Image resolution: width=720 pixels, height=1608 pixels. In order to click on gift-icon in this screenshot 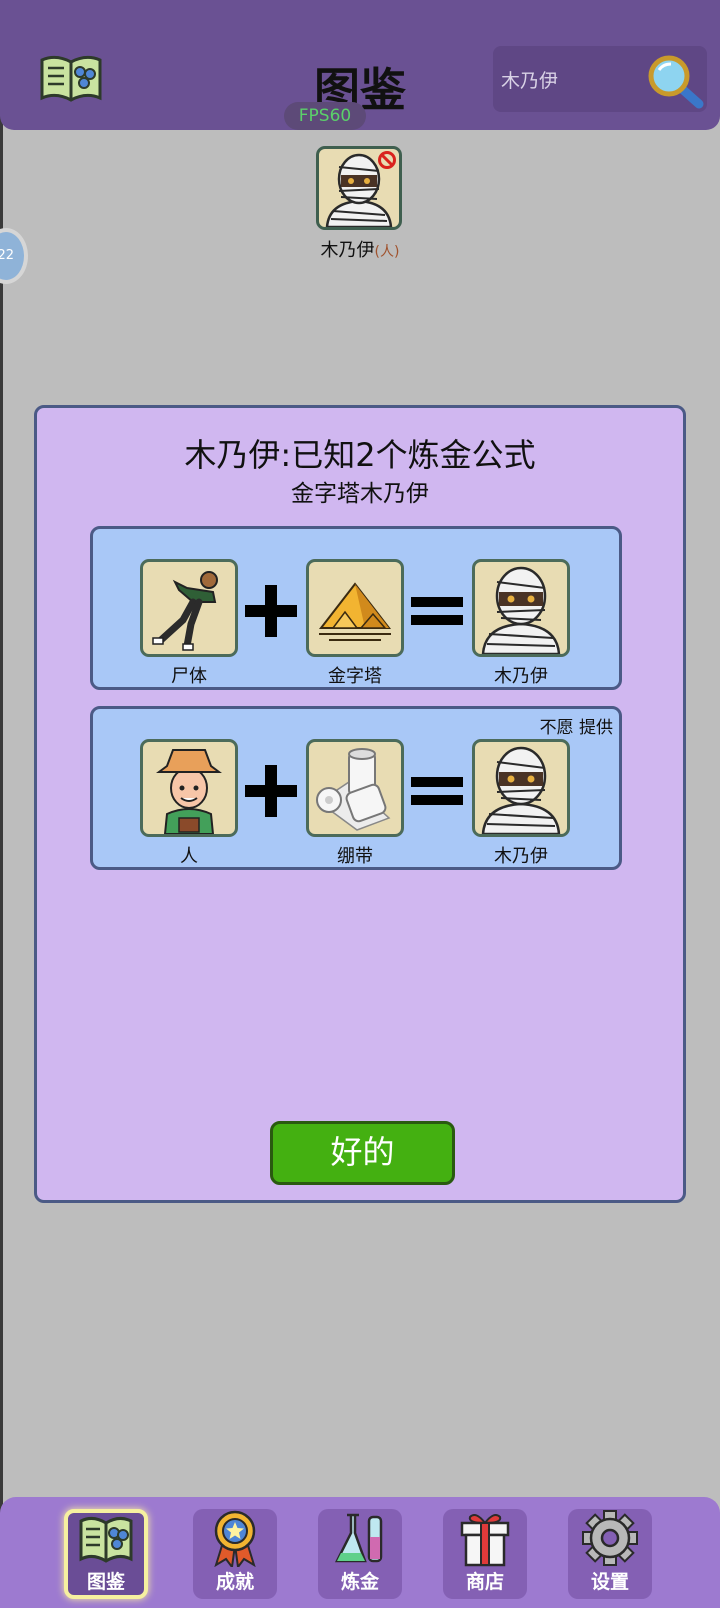, I will do `click(485, 1538)`.